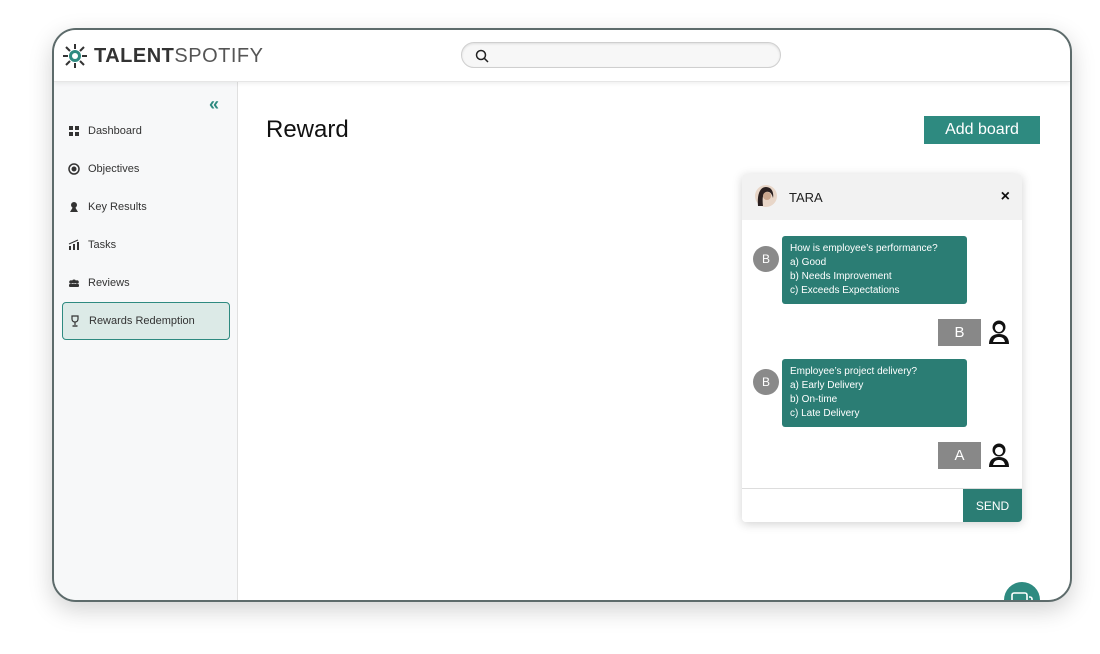 Image resolution: width=1100 pixels, height=654 pixels. I want to click on top-bar: TALENTSPOTIFY, so click(562, 56).